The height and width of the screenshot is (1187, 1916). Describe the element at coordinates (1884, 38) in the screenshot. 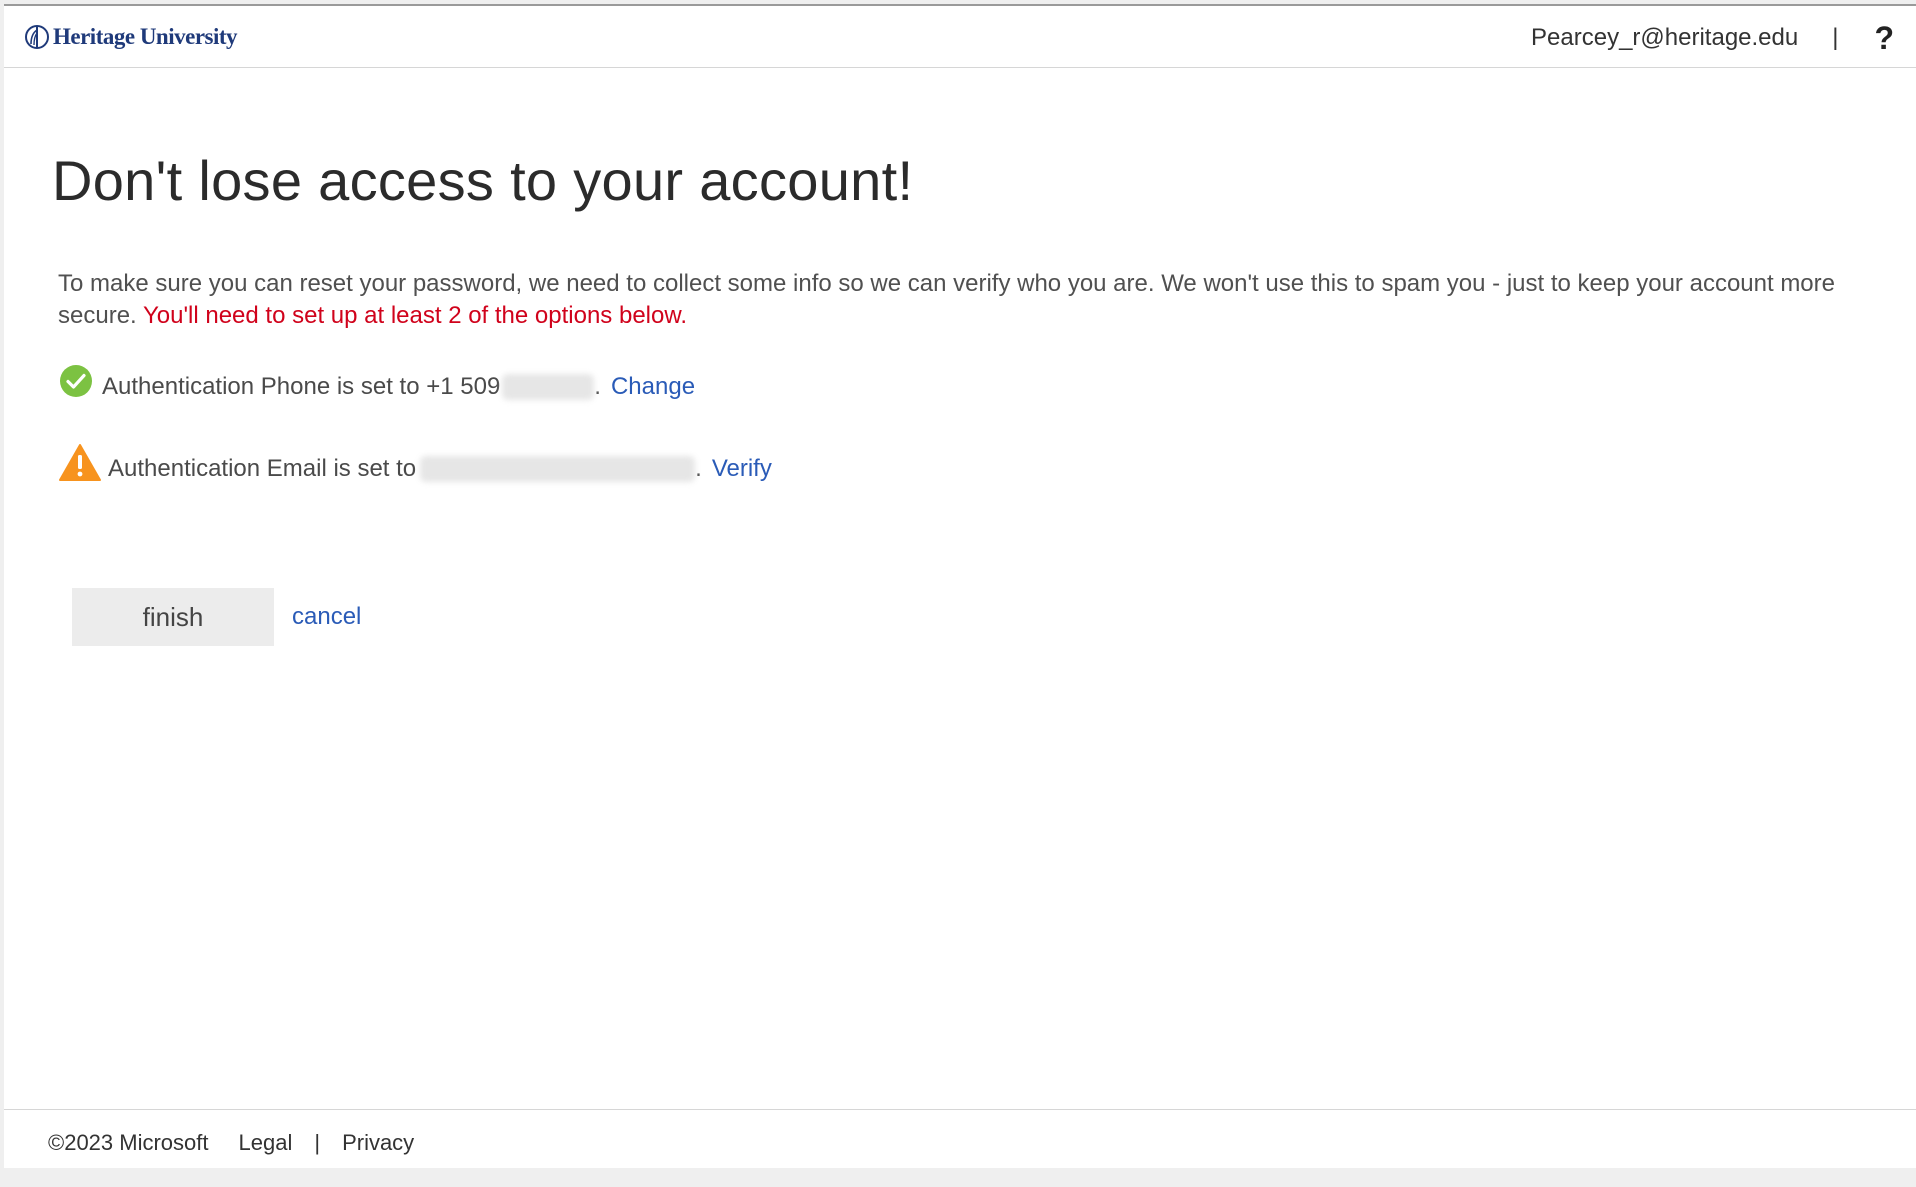

I see `help-icon: ?` at that location.